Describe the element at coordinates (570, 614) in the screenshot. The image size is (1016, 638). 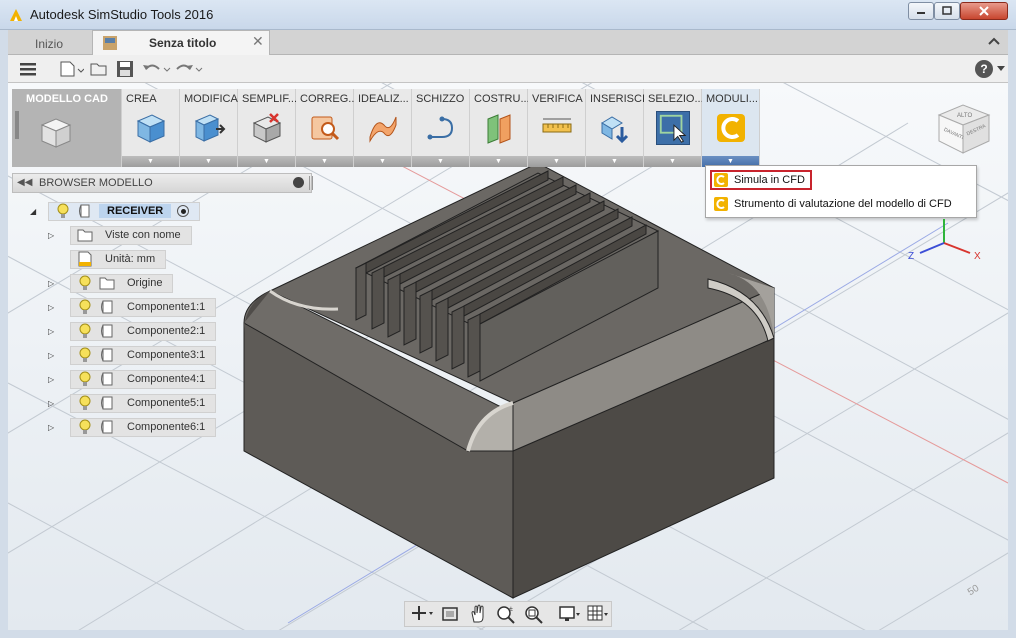
I see `display-settings-icon` at that location.